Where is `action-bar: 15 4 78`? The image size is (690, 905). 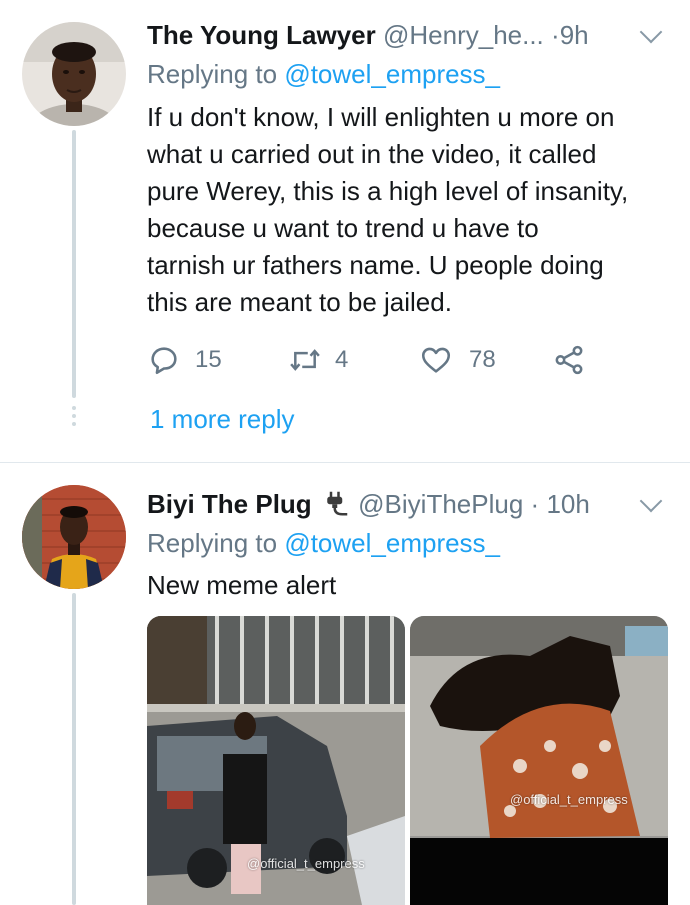 action-bar: 15 4 78 is located at coordinates (387, 360).